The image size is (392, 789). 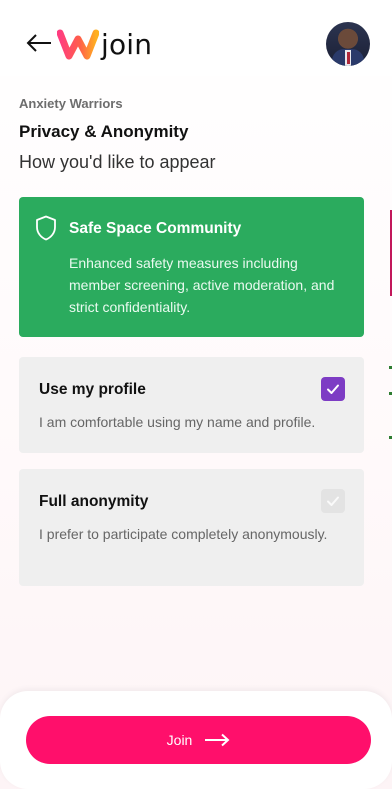 What do you see at coordinates (94, 501) in the screenshot?
I see `option-title: Full anonymity` at bounding box center [94, 501].